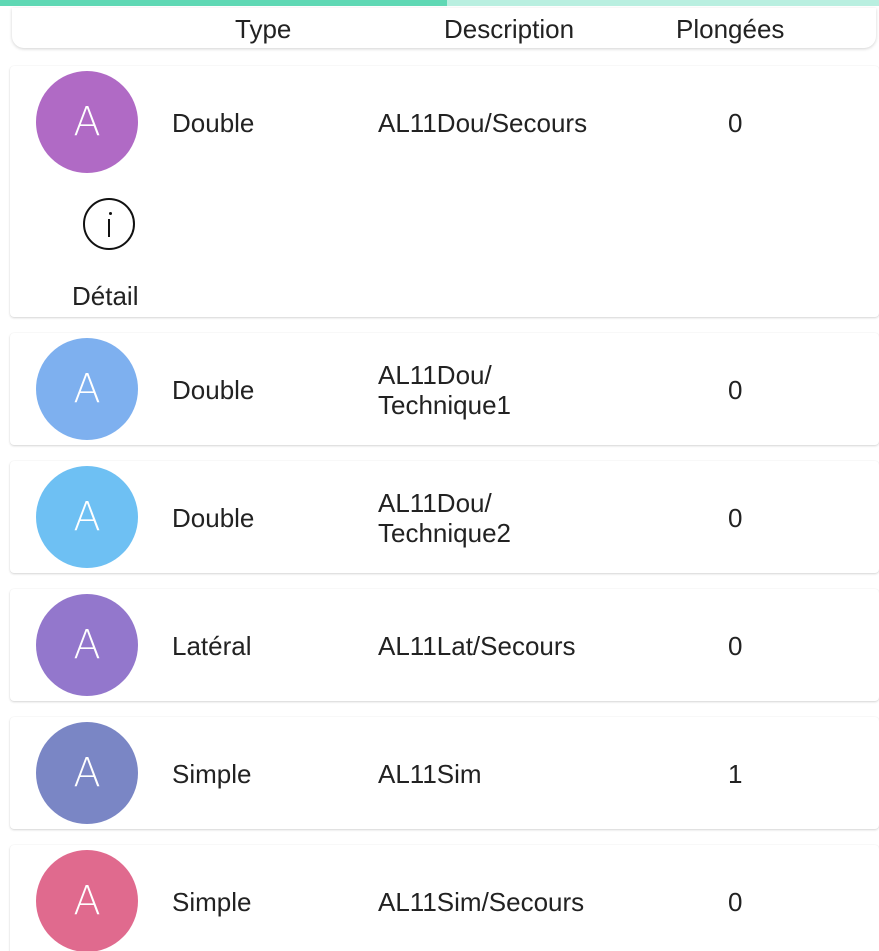  I want to click on header-type: Type, so click(263, 29).